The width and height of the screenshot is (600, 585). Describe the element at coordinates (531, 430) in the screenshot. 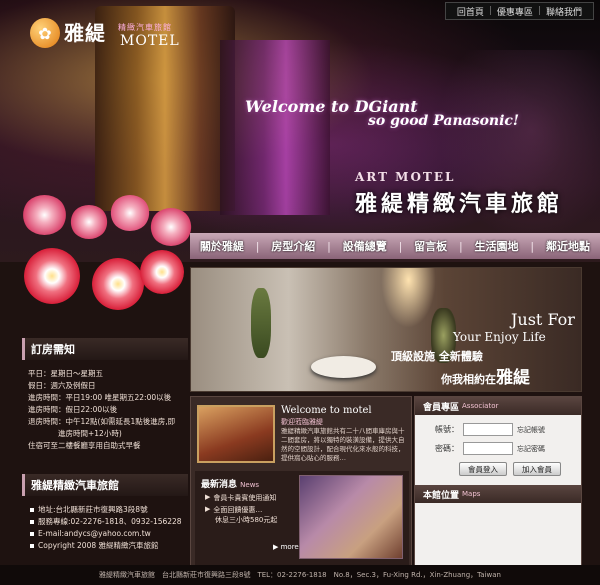

I see `forgot-account-link: 忘記帳號` at that location.